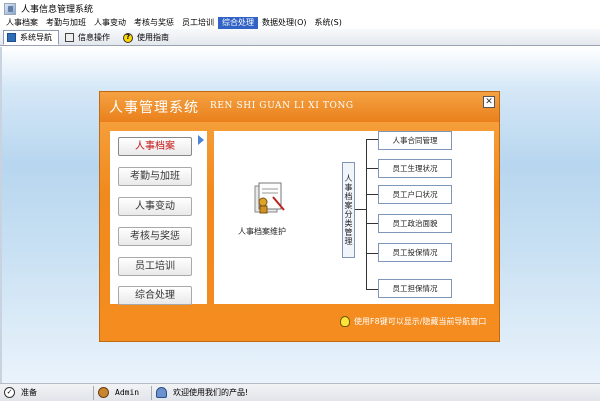 The image size is (600, 401). What do you see at coordinates (269, 198) in the screenshot?
I see `personnel-file-icon` at bounding box center [269, 198].